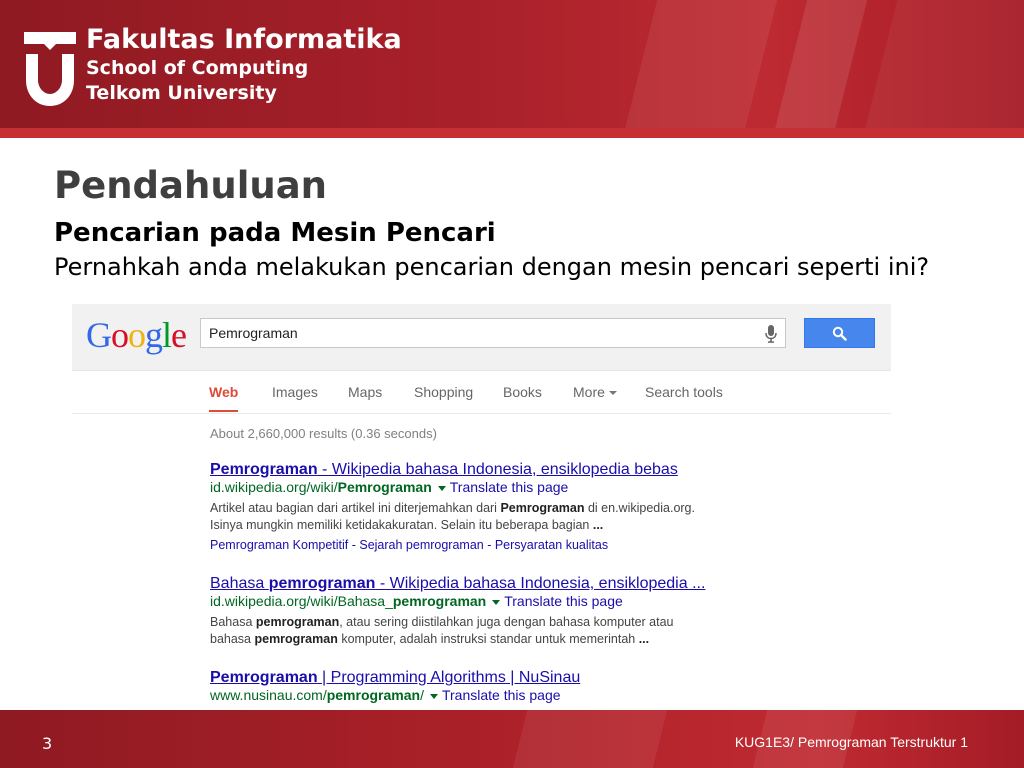 This screenshot has height=768, width=1024. I want to click on tab-maps: Maps, so click(365, 392).